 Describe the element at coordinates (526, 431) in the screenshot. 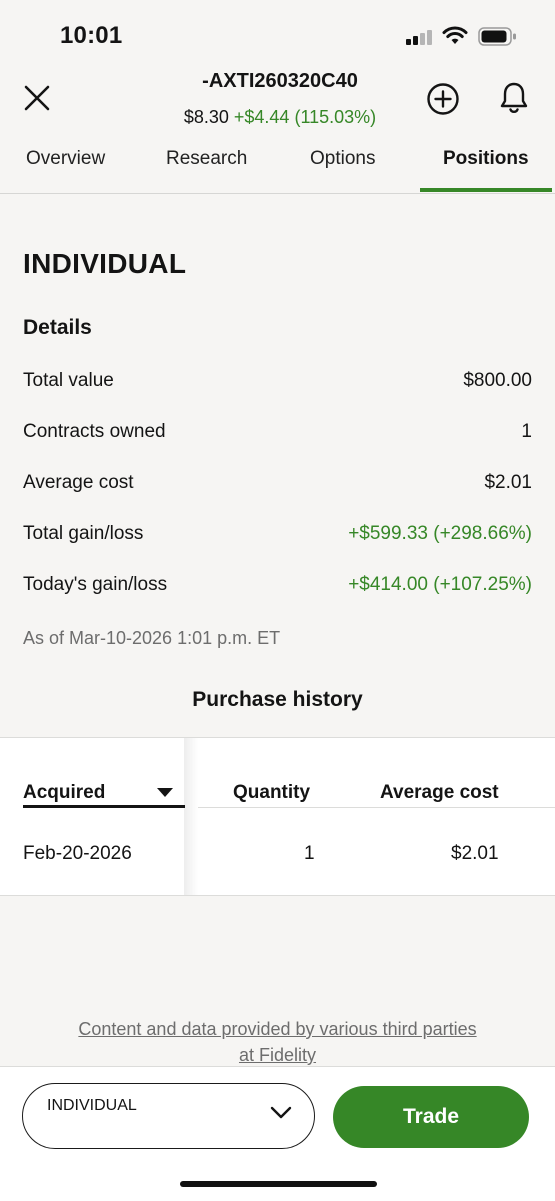

I see `detail-value-contracts-owned: 1` at that location.